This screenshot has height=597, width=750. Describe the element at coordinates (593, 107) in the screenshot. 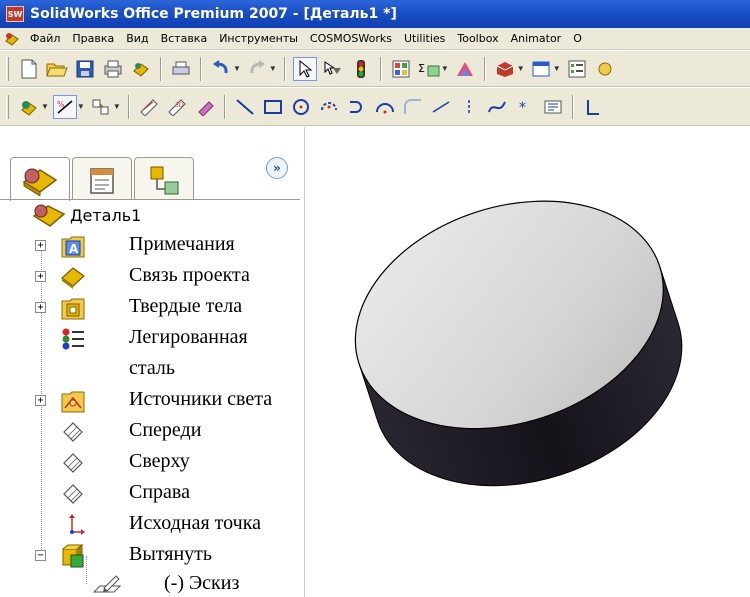

I see `plane-toolbar-icon` at that location.